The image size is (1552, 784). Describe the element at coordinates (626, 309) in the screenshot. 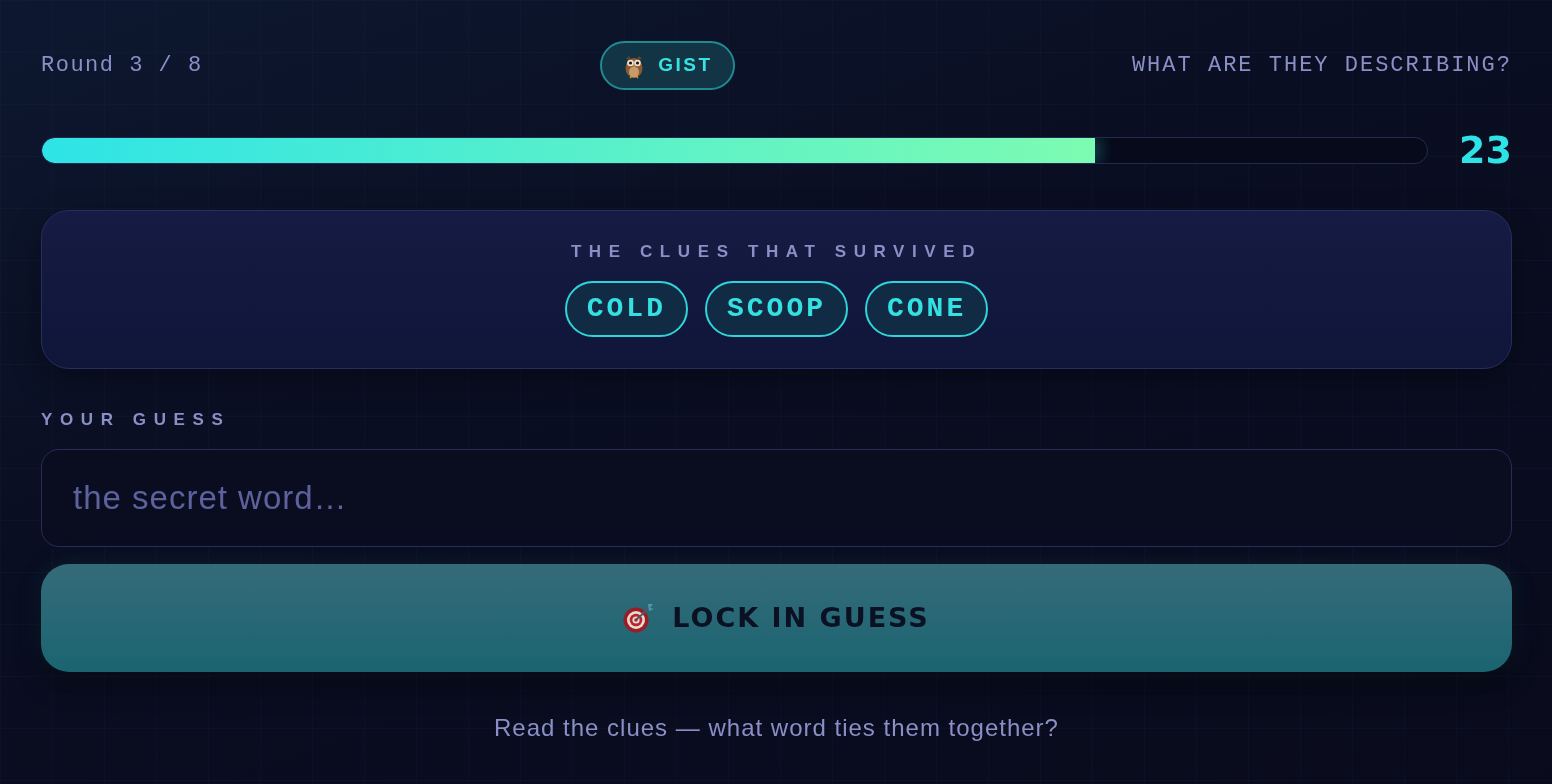

I see `clue-chip: COLD` at that location.